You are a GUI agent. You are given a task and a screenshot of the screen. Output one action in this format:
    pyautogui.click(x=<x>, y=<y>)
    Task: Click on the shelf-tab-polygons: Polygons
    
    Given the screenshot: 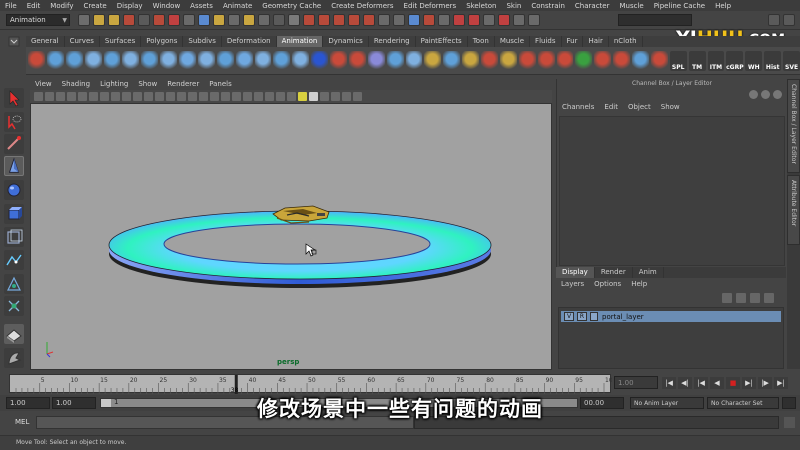 What is the action you would take?
    pyautogui.click(x=162, y=41)
    